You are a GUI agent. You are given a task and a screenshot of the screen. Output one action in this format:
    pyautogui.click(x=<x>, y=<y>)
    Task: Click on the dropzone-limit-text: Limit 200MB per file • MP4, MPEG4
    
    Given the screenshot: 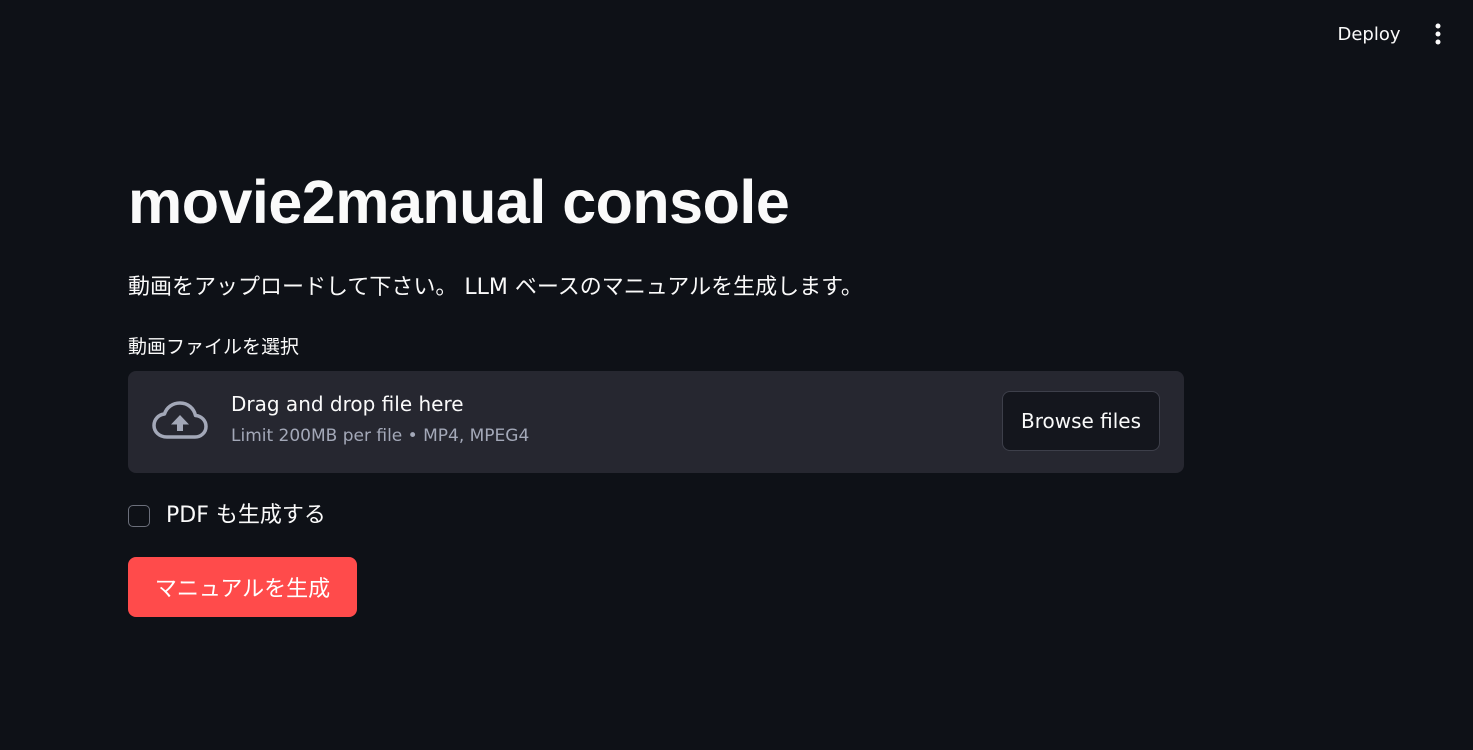 What is the action you would take?
    pyautogui.click(x=380, y=436)
    